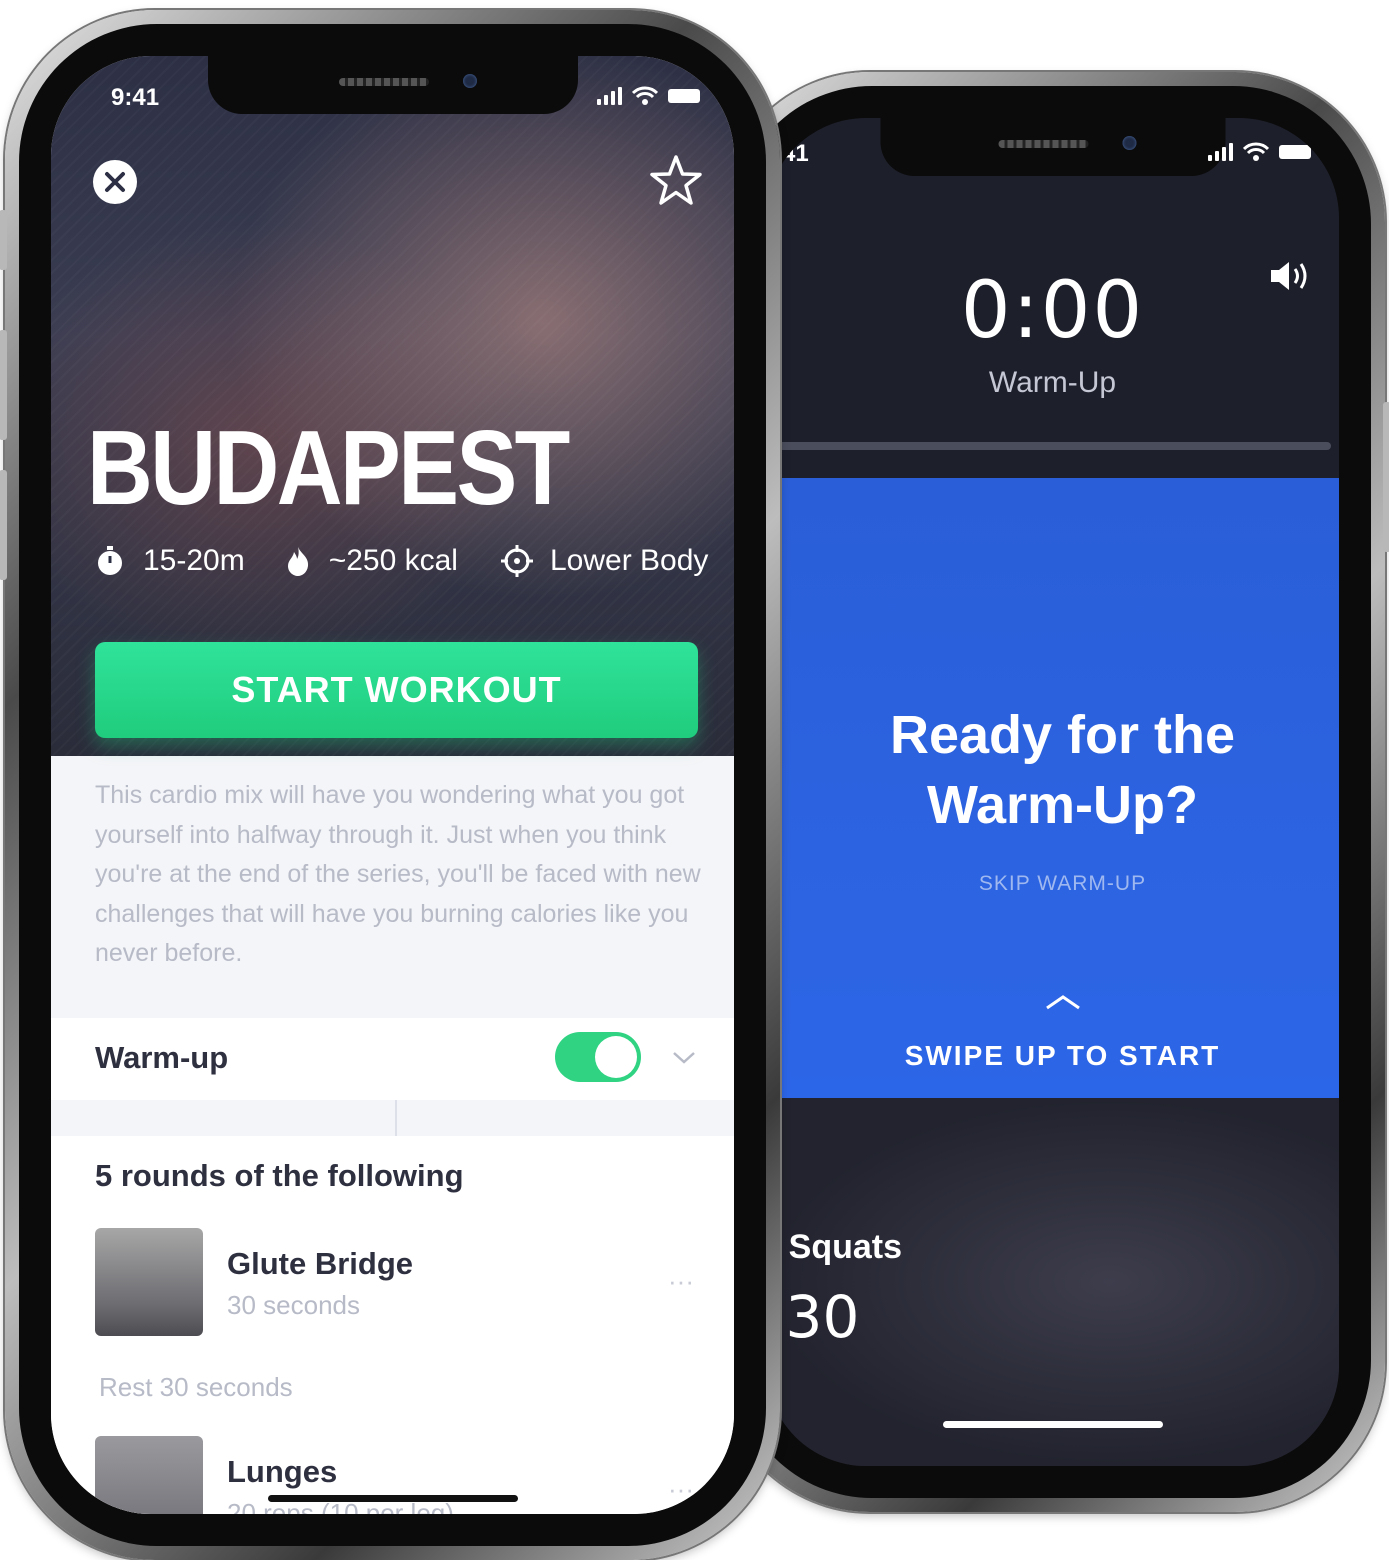  Describe the element at coordinates (392, 1475) in the screenshot. I see `list-item: Lunges 20 reps (10 per leg) ···` at that location.